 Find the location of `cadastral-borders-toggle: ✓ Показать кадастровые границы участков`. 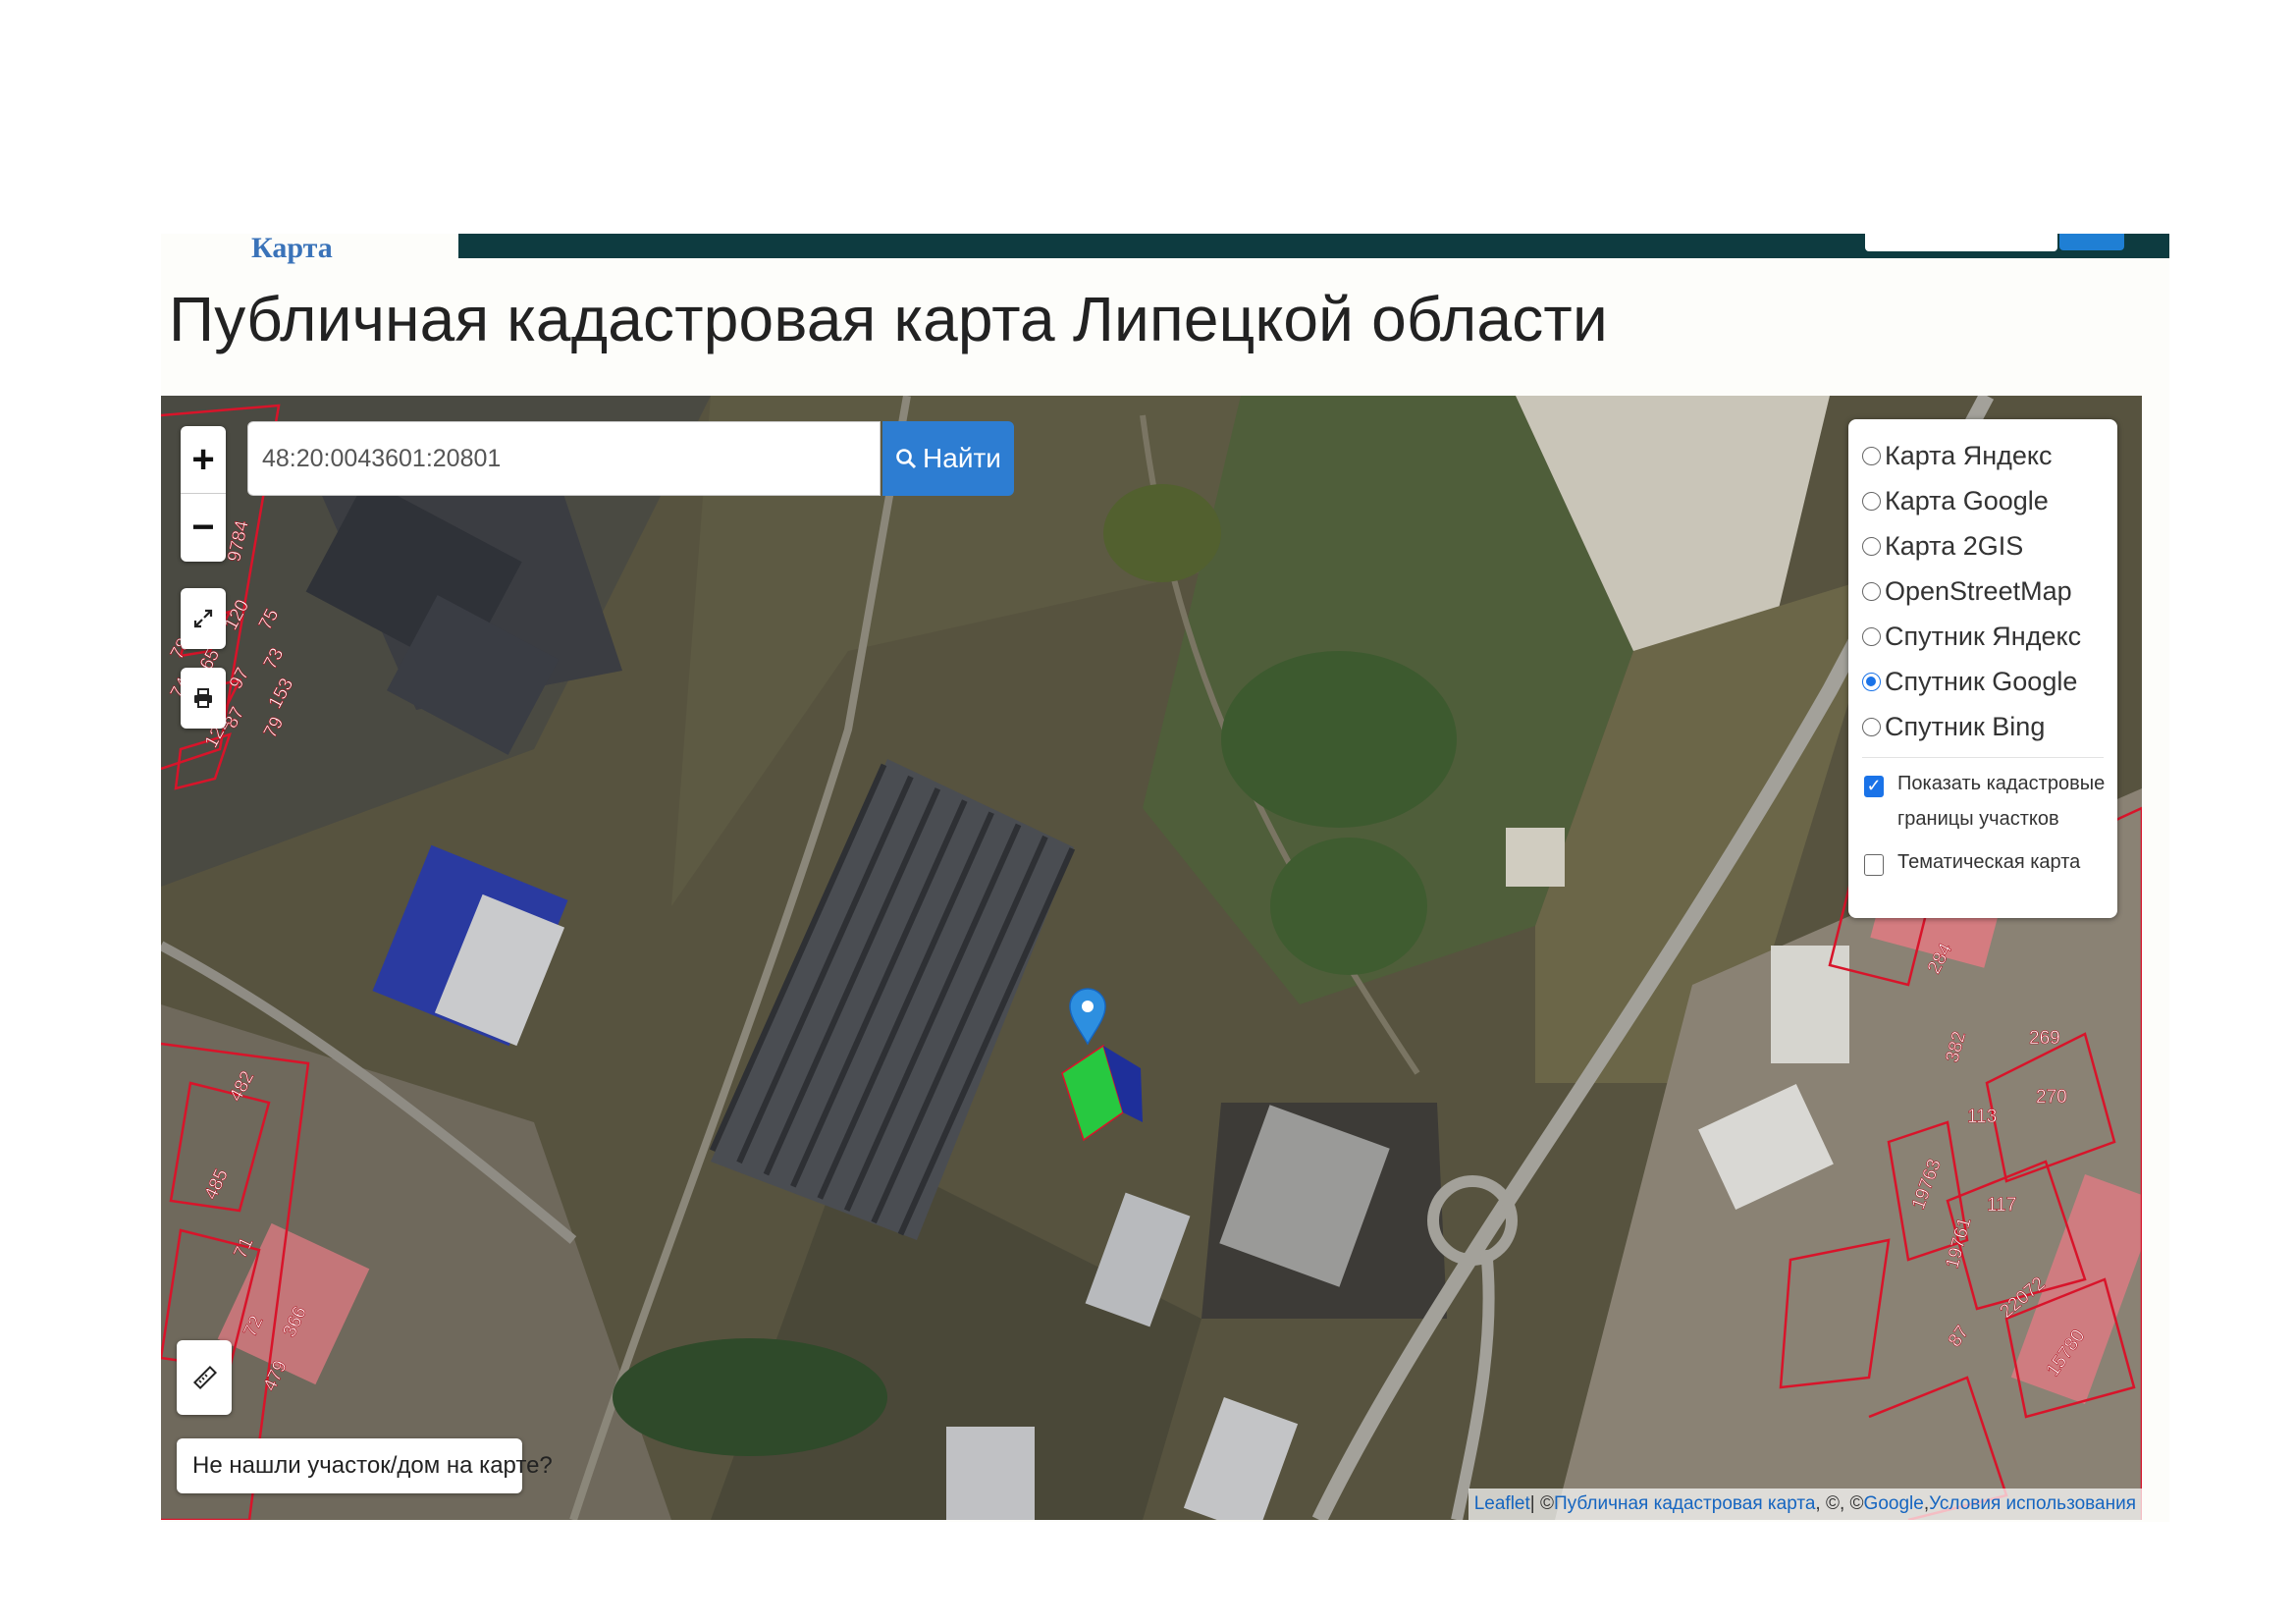

cadastral-borders-toggle: ✓ Показать кадастровые границы участков is located at coordinates (1989, 801).